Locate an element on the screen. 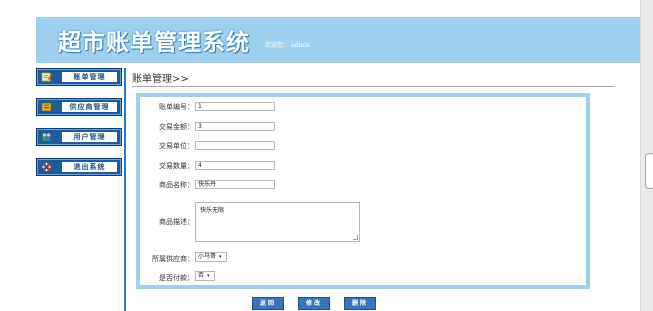  provider-select: 小马哥 ▾ is located at coordinates (211, 257).